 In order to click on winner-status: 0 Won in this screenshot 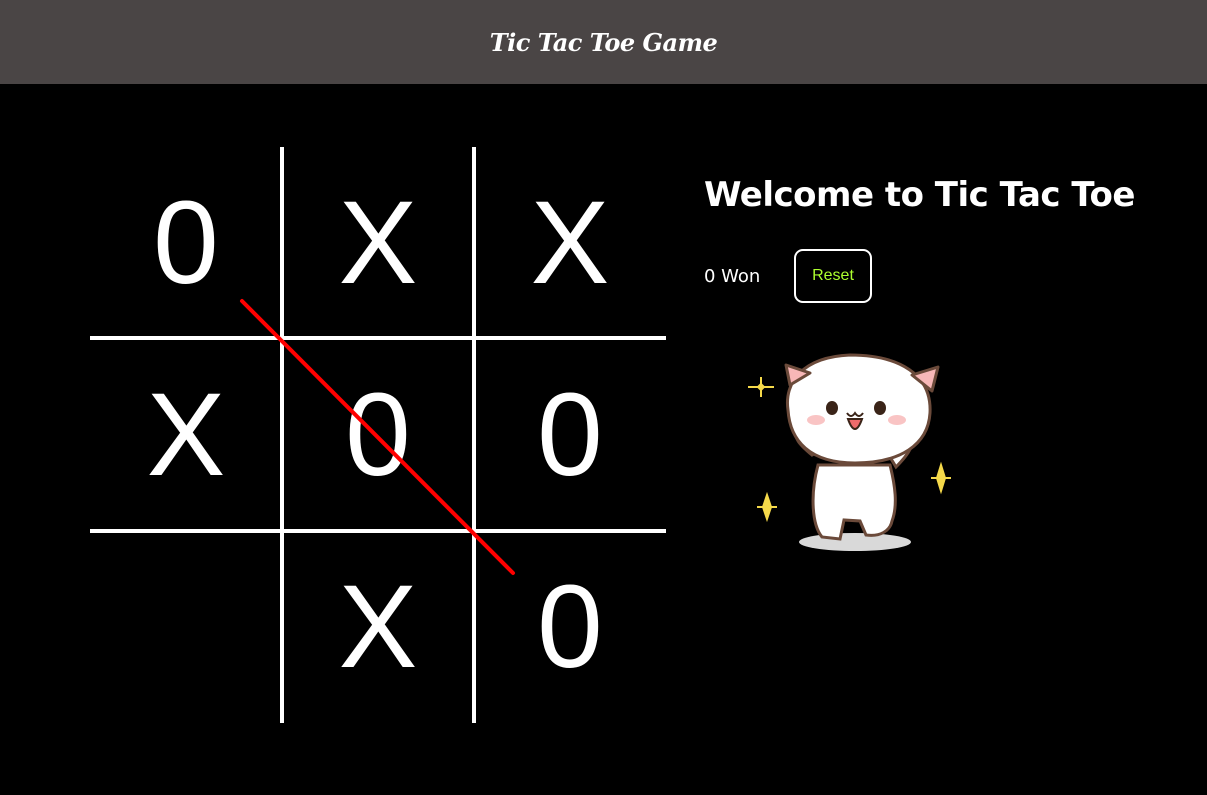, I will do `click(732, 276)`.